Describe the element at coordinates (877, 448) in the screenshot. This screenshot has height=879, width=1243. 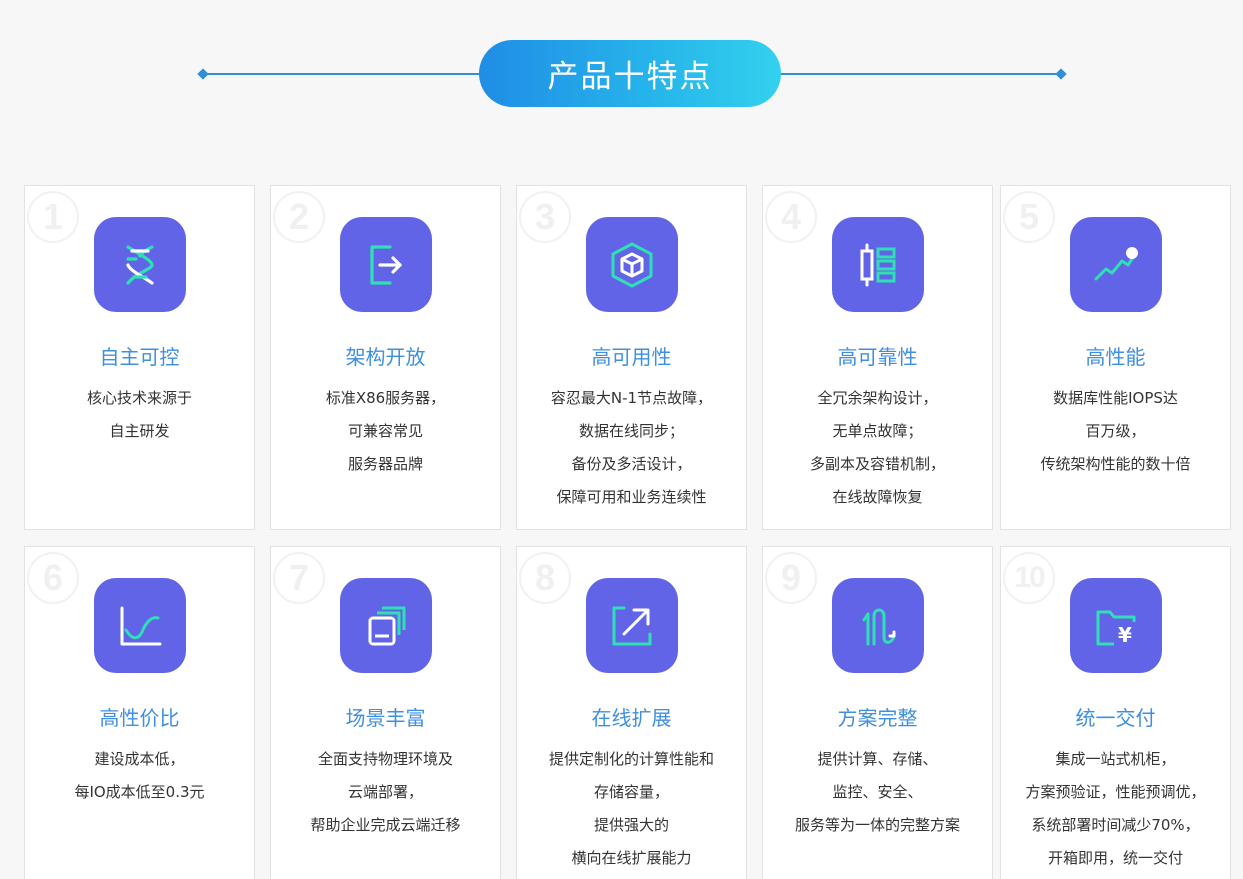
I see `feature-description: 全冗余架构设计， 无单点故障； 多副本及容错机制， 在线故障恢复` at that location.